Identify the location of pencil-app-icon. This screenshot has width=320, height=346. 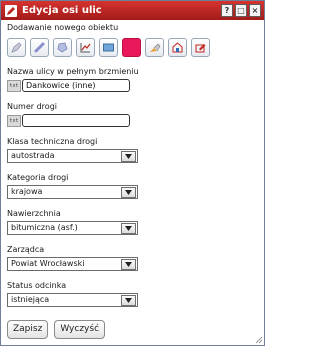
(11, 10).